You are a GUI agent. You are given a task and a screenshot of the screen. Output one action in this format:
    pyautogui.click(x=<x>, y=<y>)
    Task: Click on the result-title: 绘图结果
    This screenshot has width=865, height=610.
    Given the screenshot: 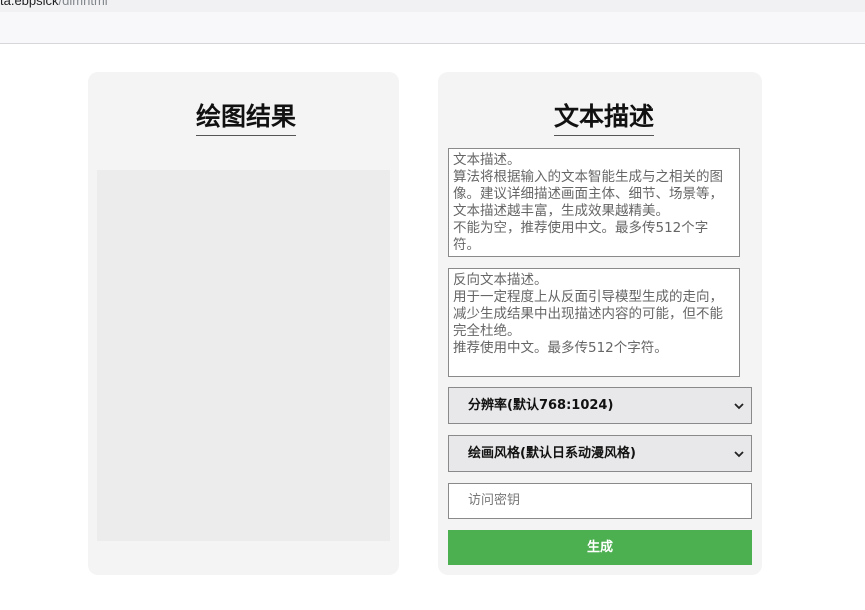 What is the action you would take?
    pyautogui.click(x=246, y=119)
    